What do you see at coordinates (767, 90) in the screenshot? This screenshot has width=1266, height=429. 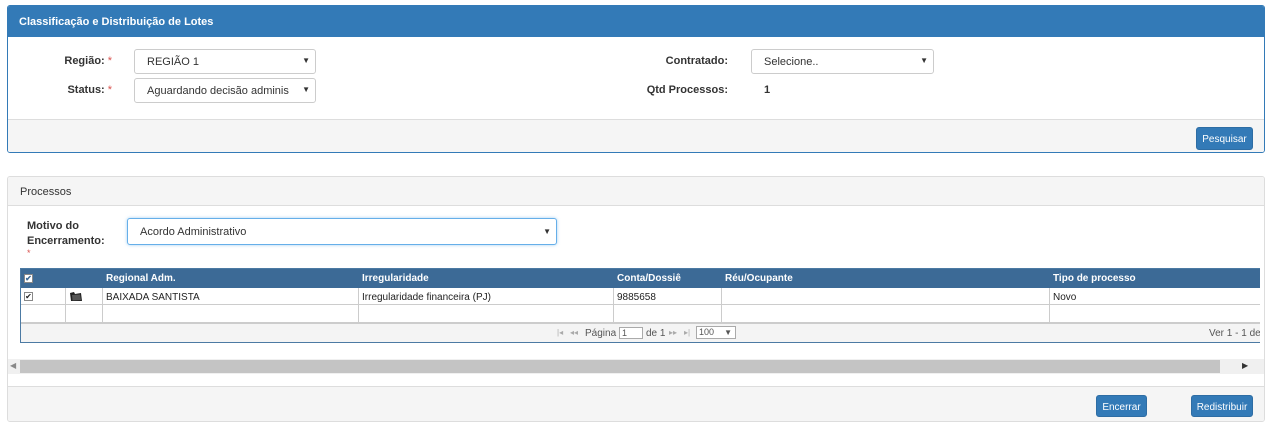 I see `qtd-processos-value: 1` at bounding box center [767, 90].